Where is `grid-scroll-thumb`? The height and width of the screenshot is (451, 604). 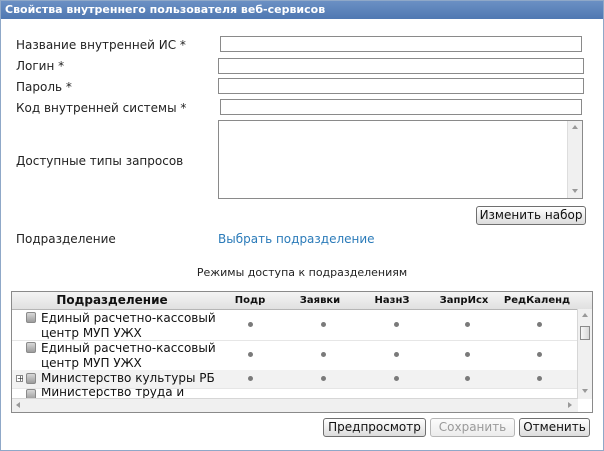 grid-scroll-thumb is located at coordinates (585, 333).